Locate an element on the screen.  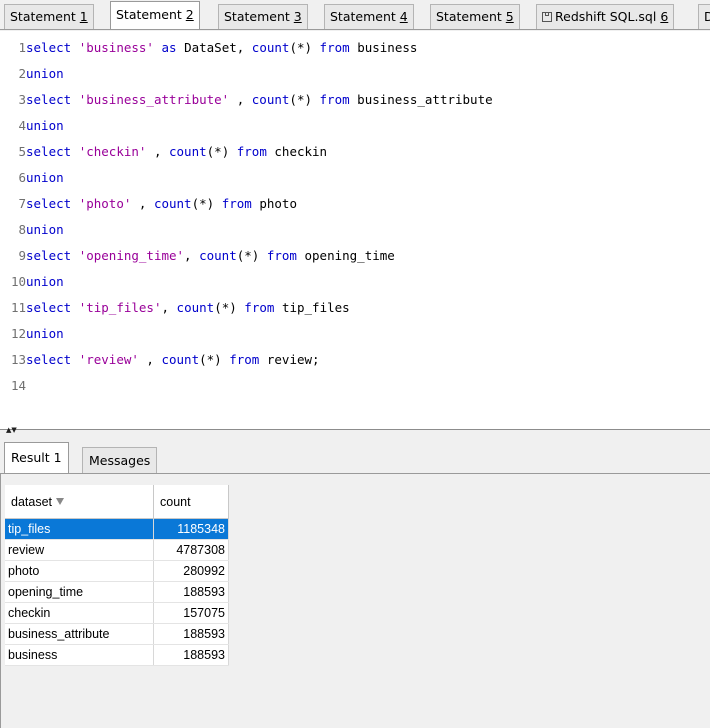
code-line: 4union is located at coordinates (32, 126).